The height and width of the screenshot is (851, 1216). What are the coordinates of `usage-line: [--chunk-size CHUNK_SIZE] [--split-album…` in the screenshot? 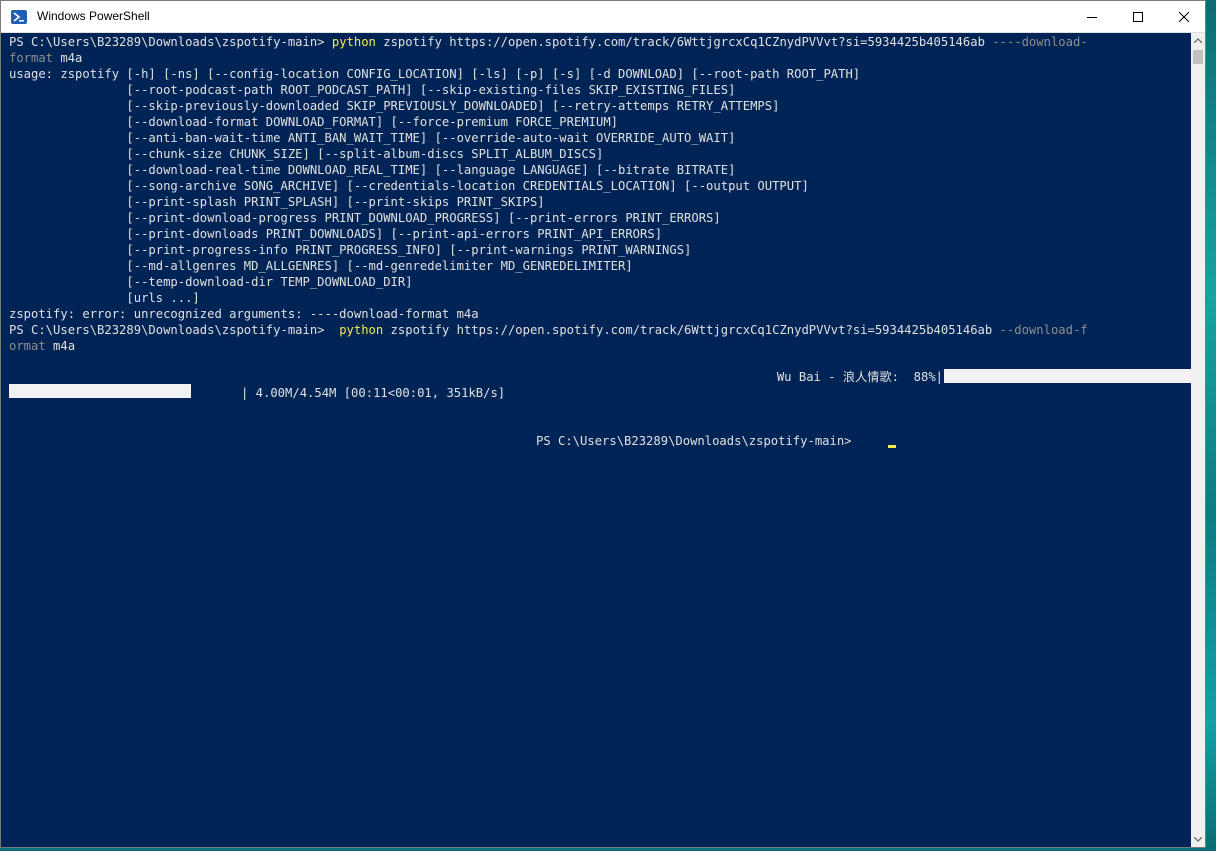 It's located at (306, 154).